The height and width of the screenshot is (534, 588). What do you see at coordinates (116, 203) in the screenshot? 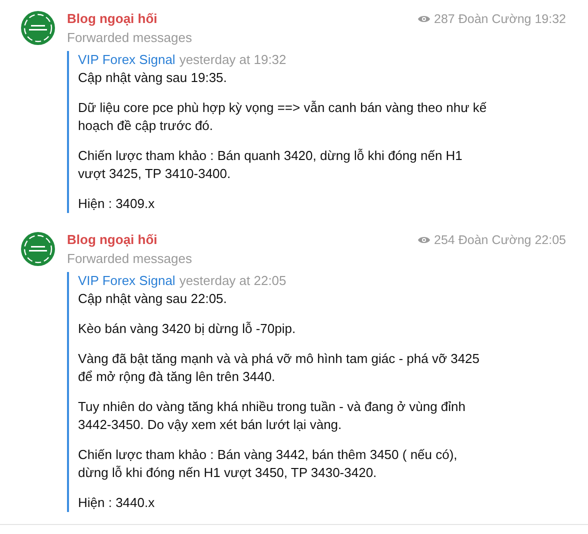
I see `message-paragraph: Hiện : 3409.x` at bounding box center [116, 203].